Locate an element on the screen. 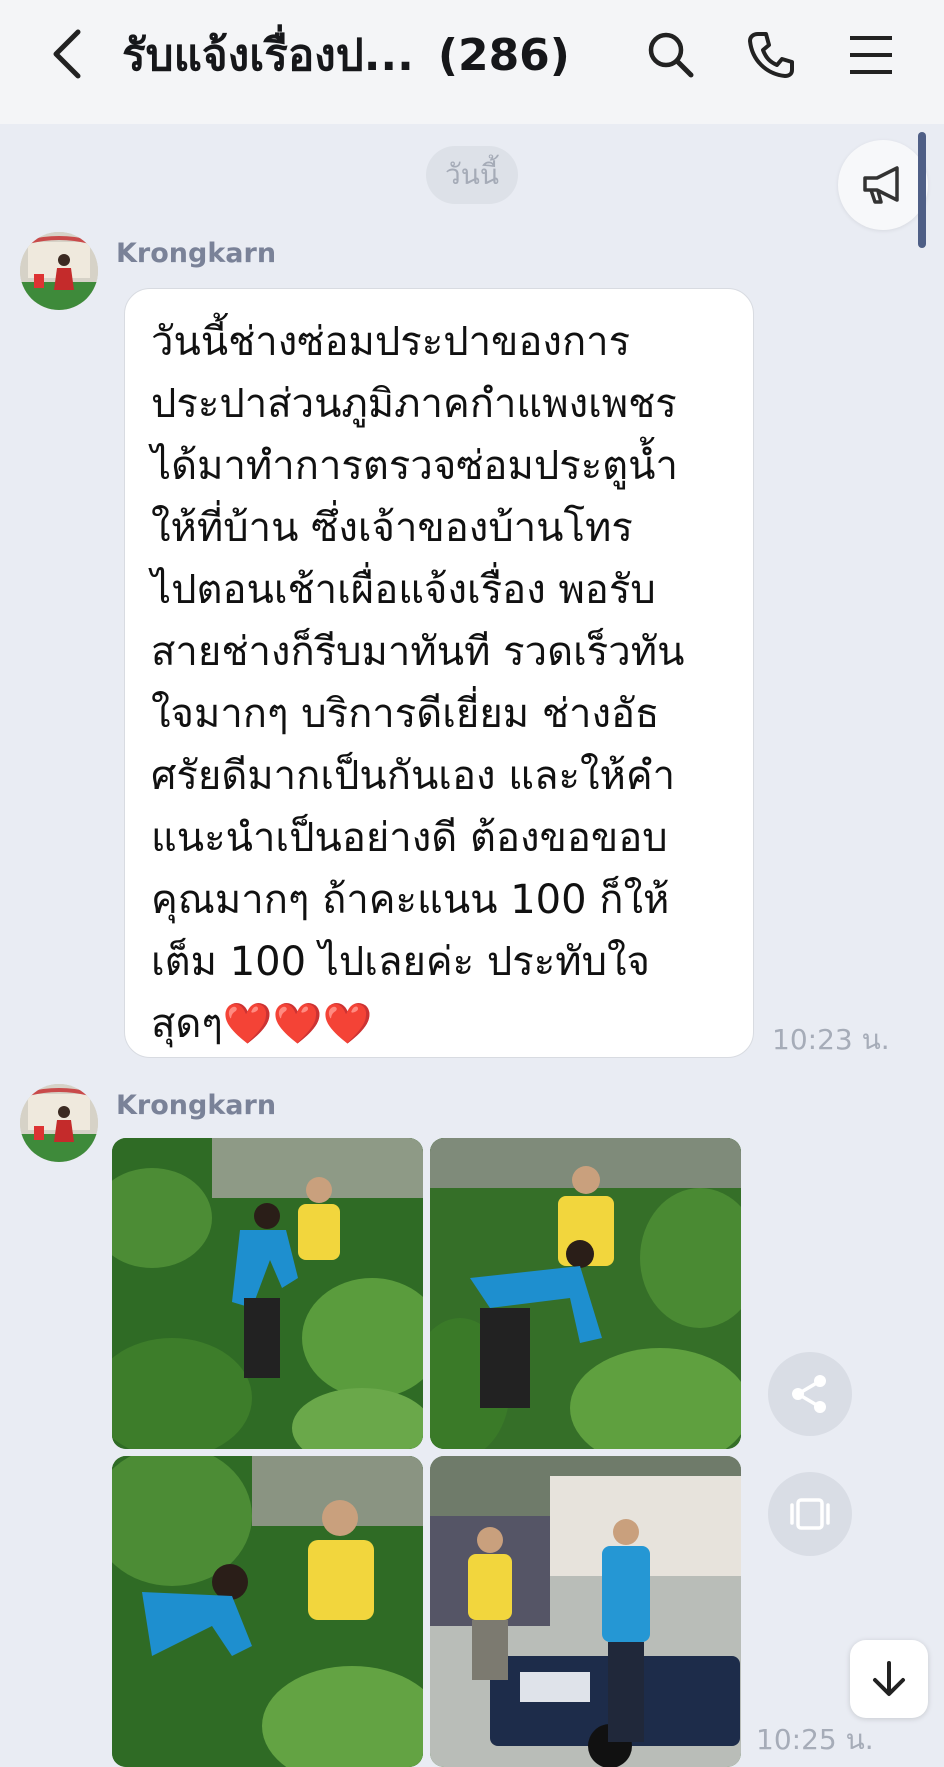 This screenshot has width=944, height=1767. message-line: คุณมากๆ ถ้าคะแนน 100 ก็ให้ is located at coordinates (410, 900).